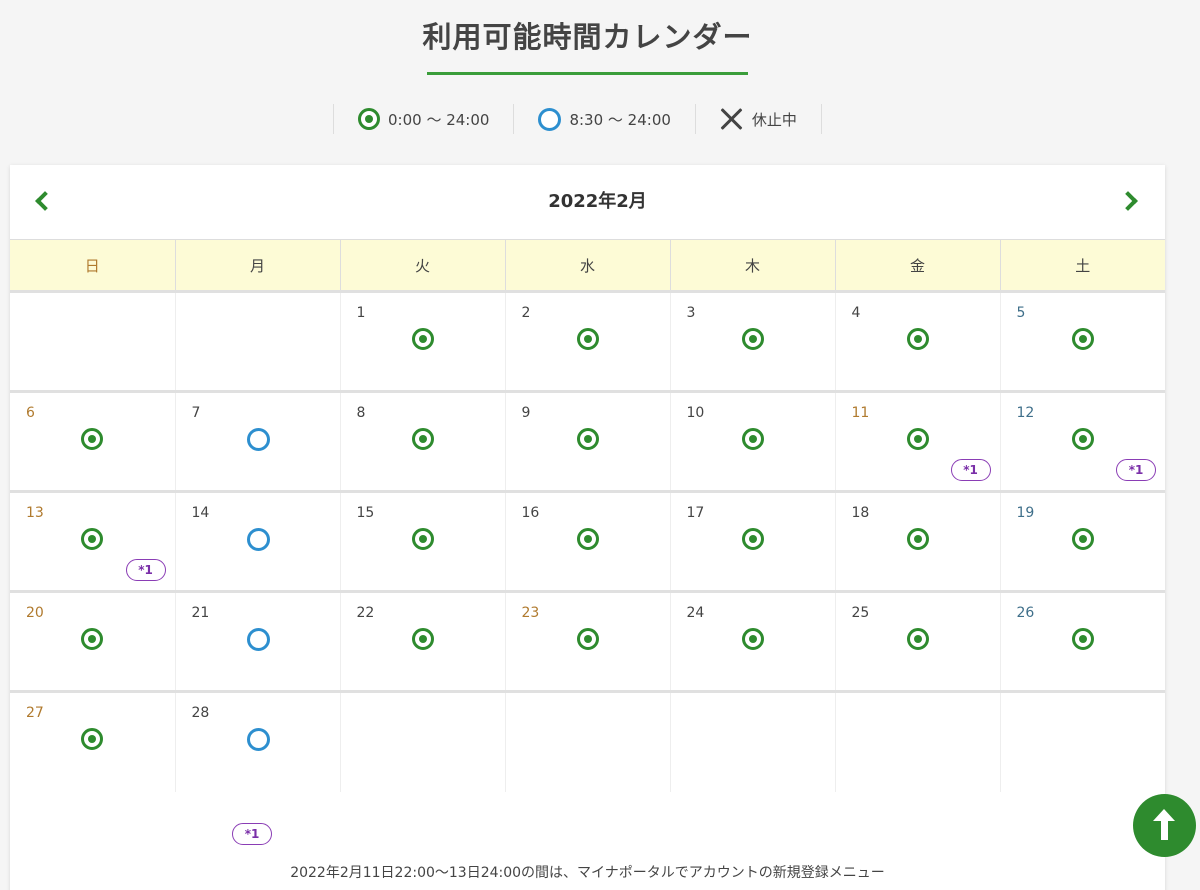  What do you see at coordinates (252, 834) in the screenshot?
I see `footnote-badge: *1` at bounding box center [252, 834].